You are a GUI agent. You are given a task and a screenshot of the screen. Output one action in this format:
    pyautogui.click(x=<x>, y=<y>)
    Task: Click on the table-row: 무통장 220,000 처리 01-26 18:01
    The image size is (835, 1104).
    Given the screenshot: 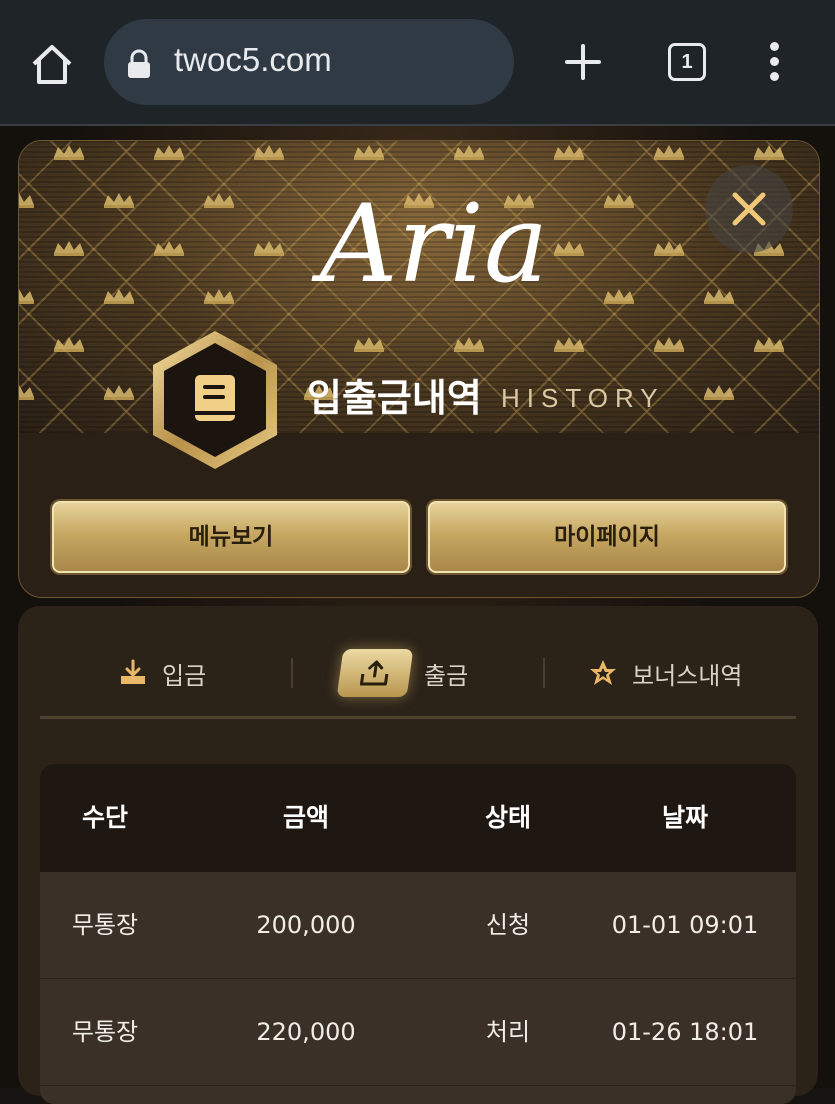 What is the action you would take?
    pyautogui.click(x=418, y=1032)
    